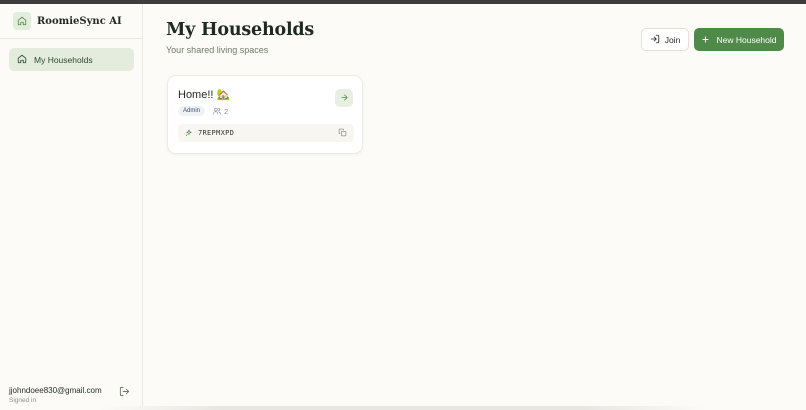 The height and width of the screenshot is (410, 806). Describe the element at coordinates (192, 111) in the screenshot. I see `role-badge: Admin` at that location.